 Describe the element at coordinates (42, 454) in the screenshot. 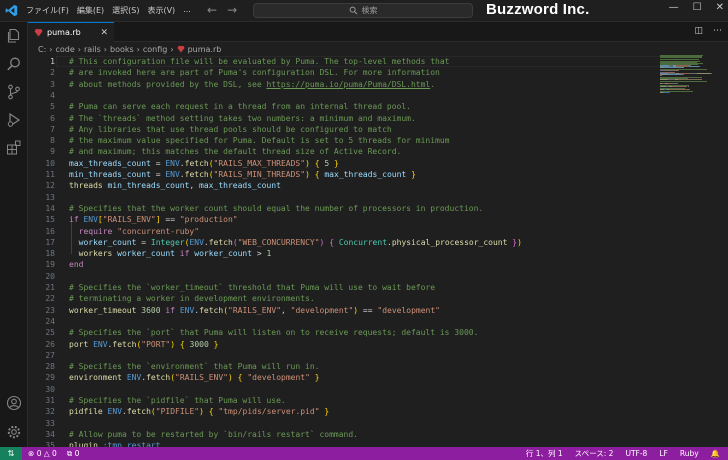

I see `problems-indicator: ⊗ 0 △ 0` at that location.